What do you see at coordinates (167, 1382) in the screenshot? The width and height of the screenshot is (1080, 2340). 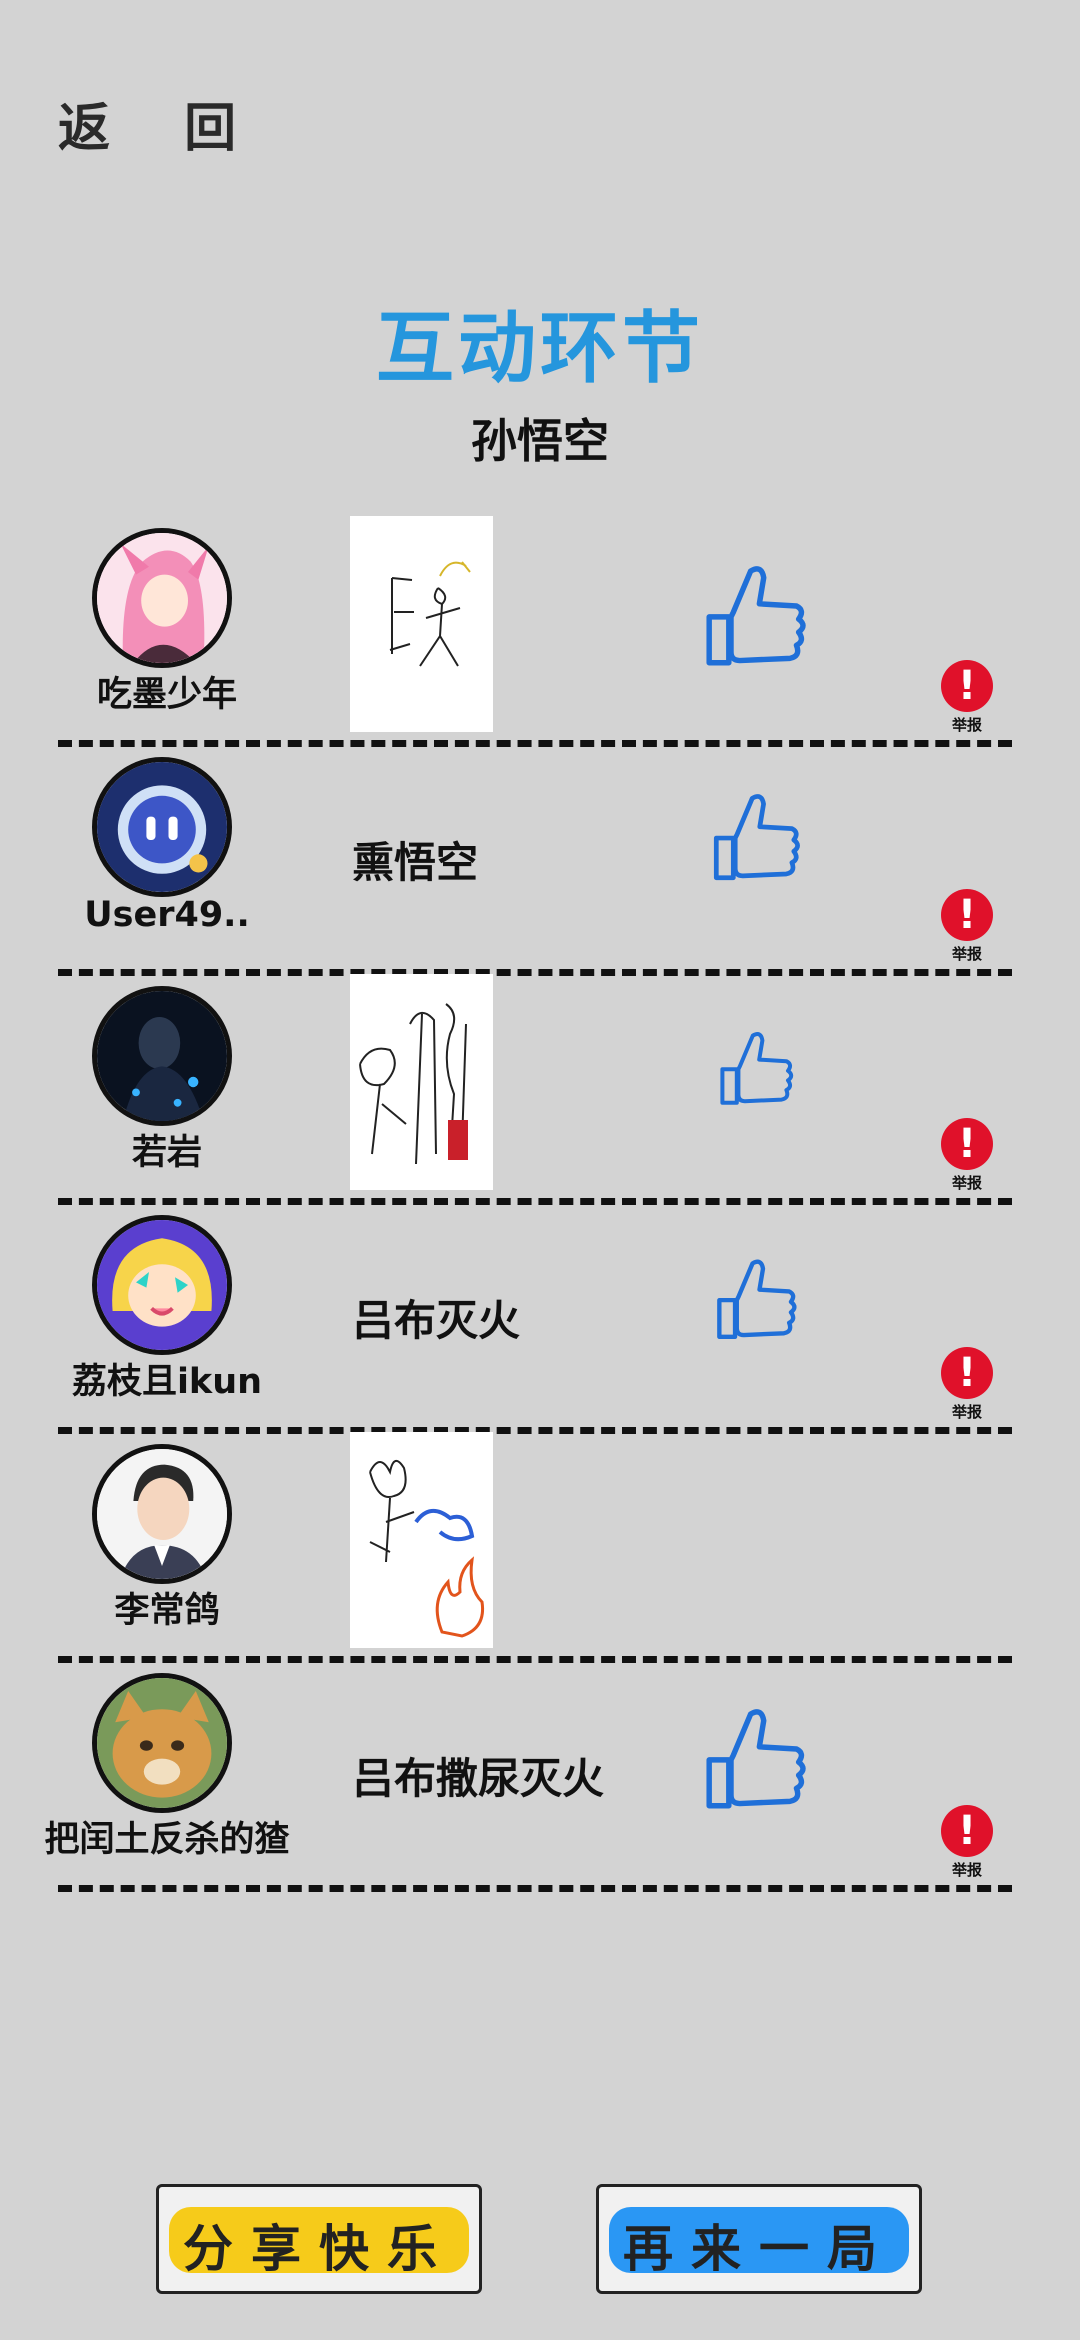 I see `player-name: 荔枝且ikun` at bounding box center [167, 1382].